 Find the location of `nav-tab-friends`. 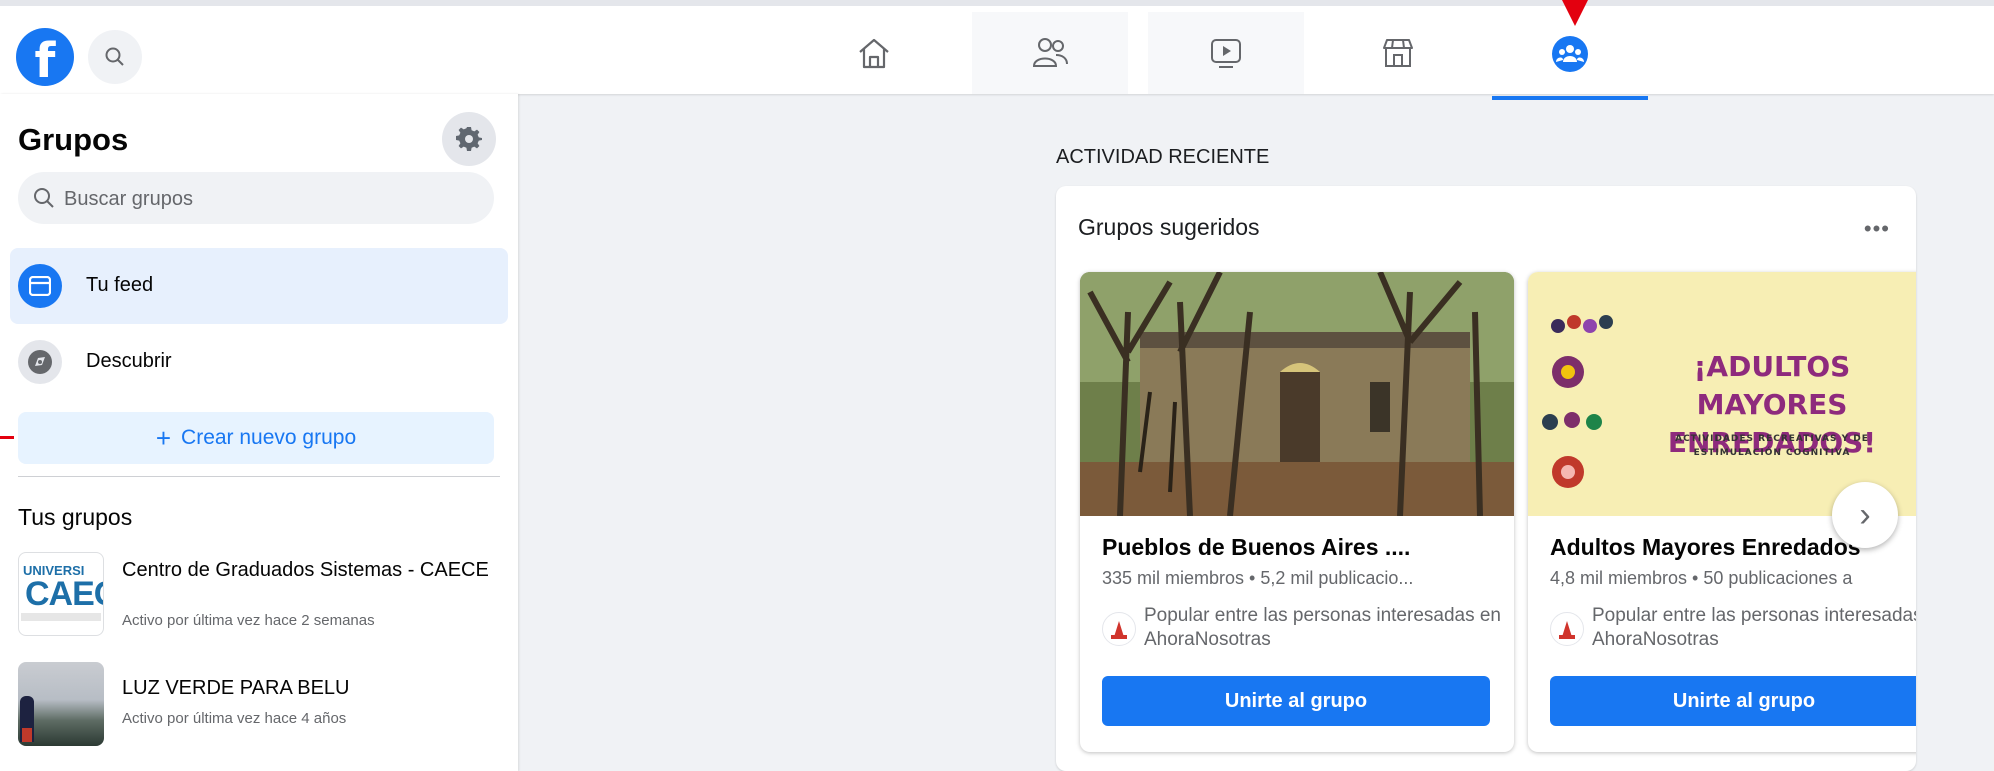

nav-tab-friends is located at coordinates (1050, 53).